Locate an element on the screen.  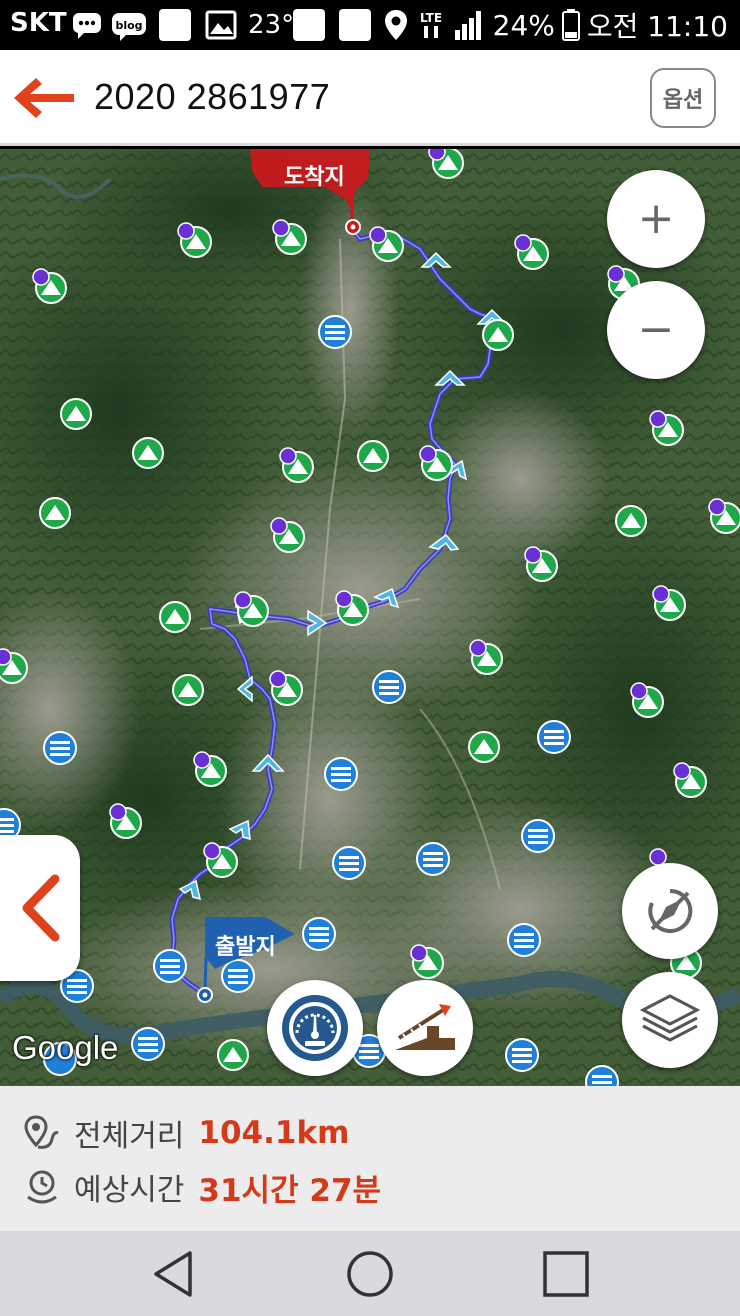
svg-text: blog is located at coordinates (128, 25).